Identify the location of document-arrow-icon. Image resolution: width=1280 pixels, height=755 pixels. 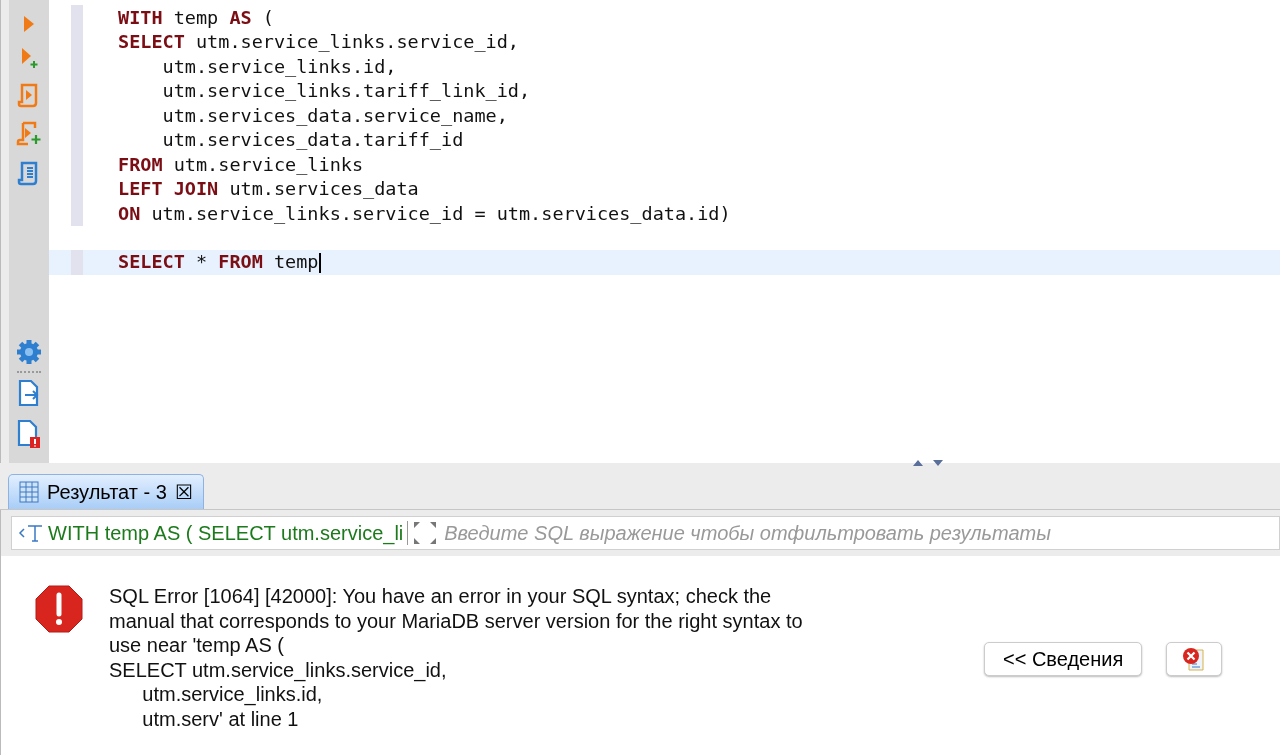
(29, 393).